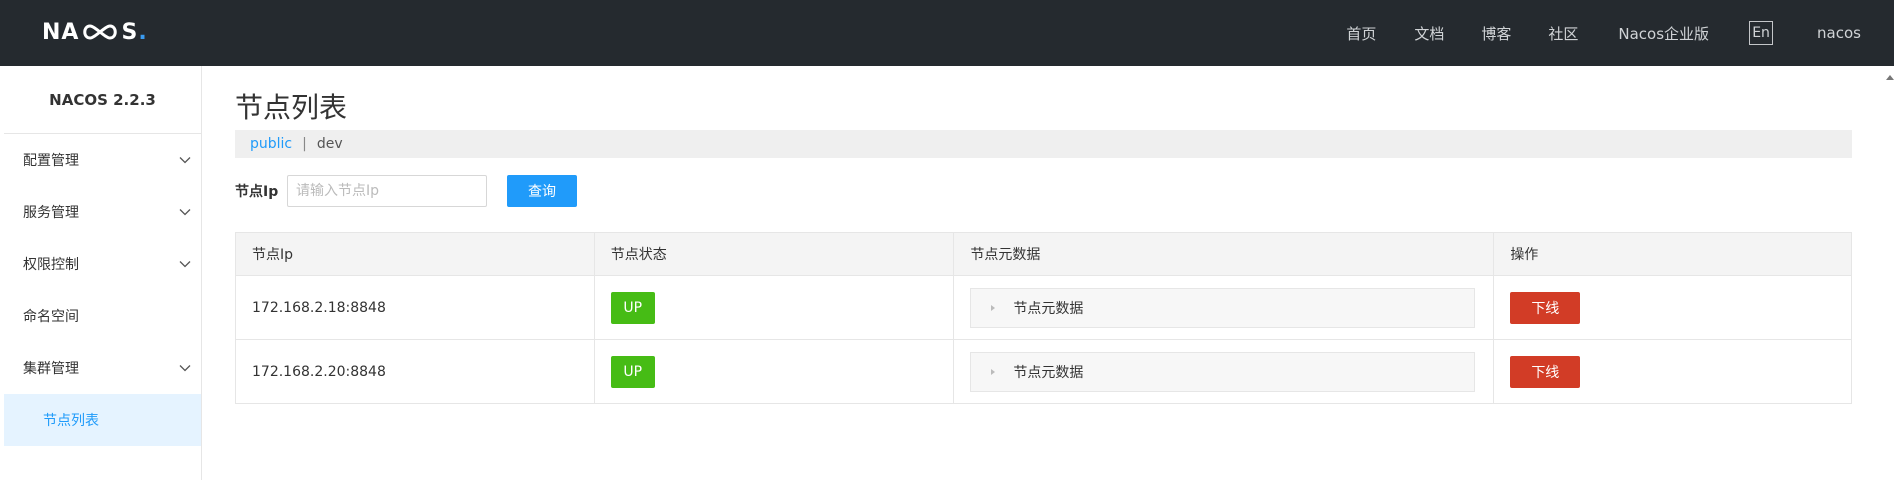 The image size is (1894, 480). Describe the element at coordinates (1890, 78) in the screenshot. I see `scroll-up-arrow-icon` at that location.